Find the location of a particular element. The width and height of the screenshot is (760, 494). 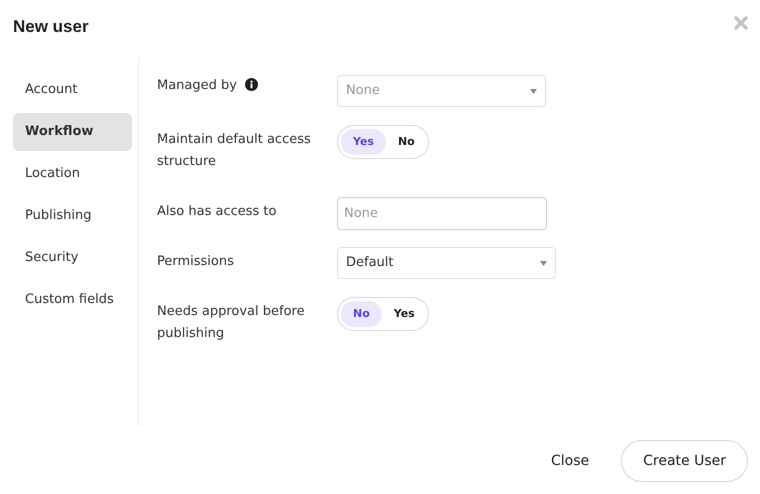

field-label: Maintain default access structure is located at coordinates (234, 151).